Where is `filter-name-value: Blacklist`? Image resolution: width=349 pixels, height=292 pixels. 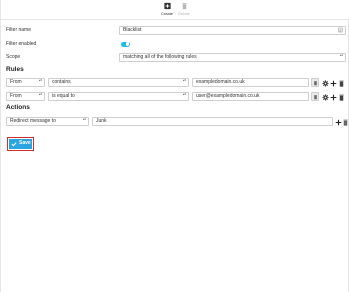
filter-name-value: Blacklist is located at coordinates (132, 29).